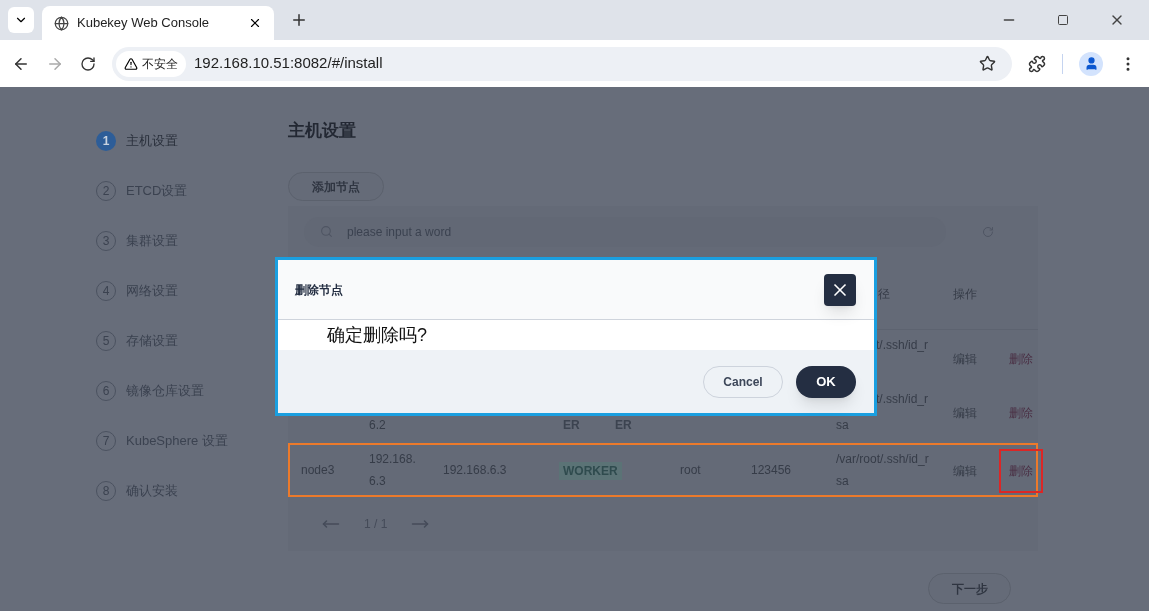  Describe the element at coordinates (289, 63) in the screenshot. I see `url-text: 192.168.10.51:8082/#/install` at that location.